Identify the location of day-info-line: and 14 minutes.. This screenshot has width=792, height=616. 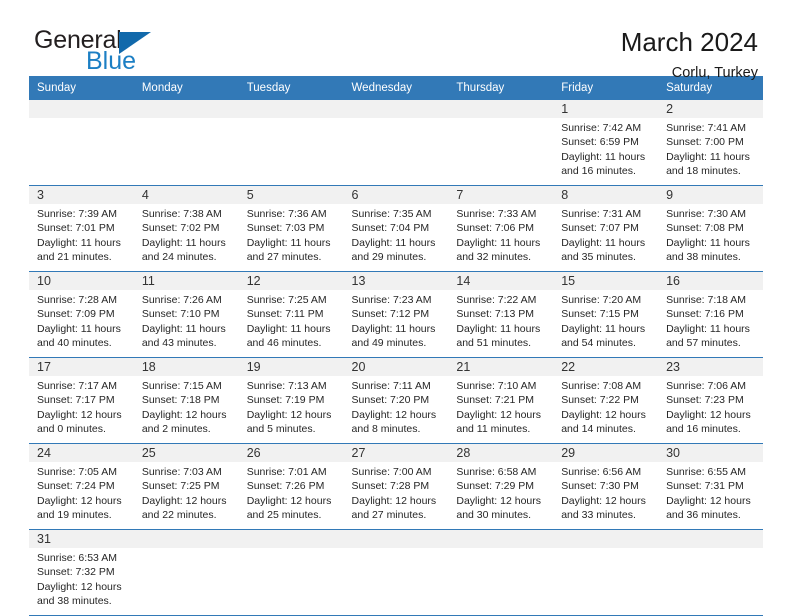
(598, 429).